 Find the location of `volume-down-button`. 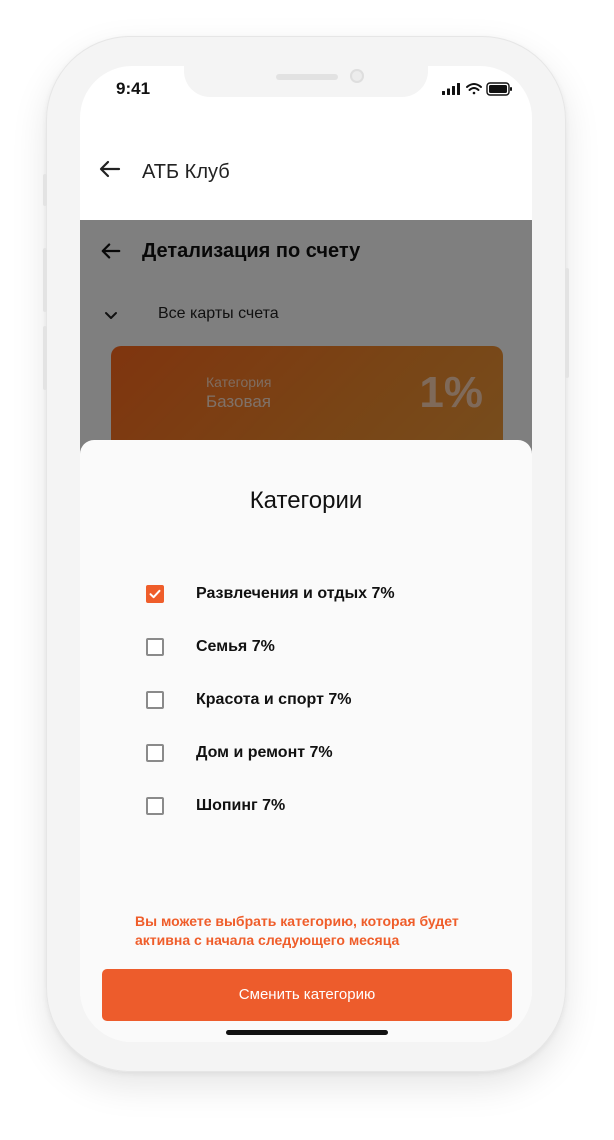

volume-down-button is located at coordinates (45, 358).